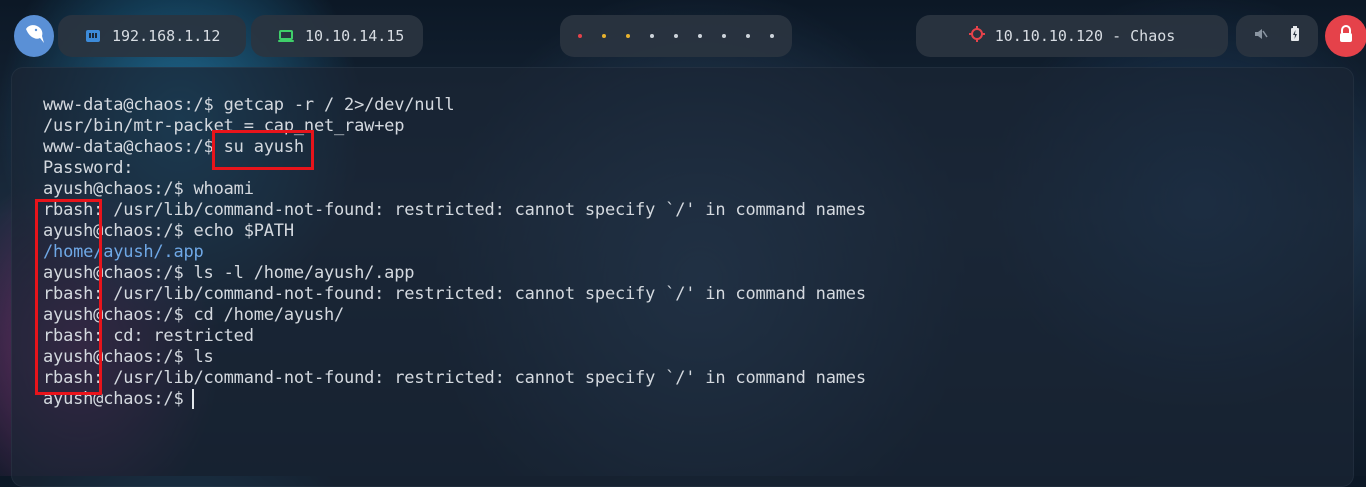 This screenshot has height=487, width=1366. Describe the element at coordinates (229, 273) in the screenshot. I see `terminal-line: ayush@chaos:/$ ls -l /home/ayush/.app` at that location.